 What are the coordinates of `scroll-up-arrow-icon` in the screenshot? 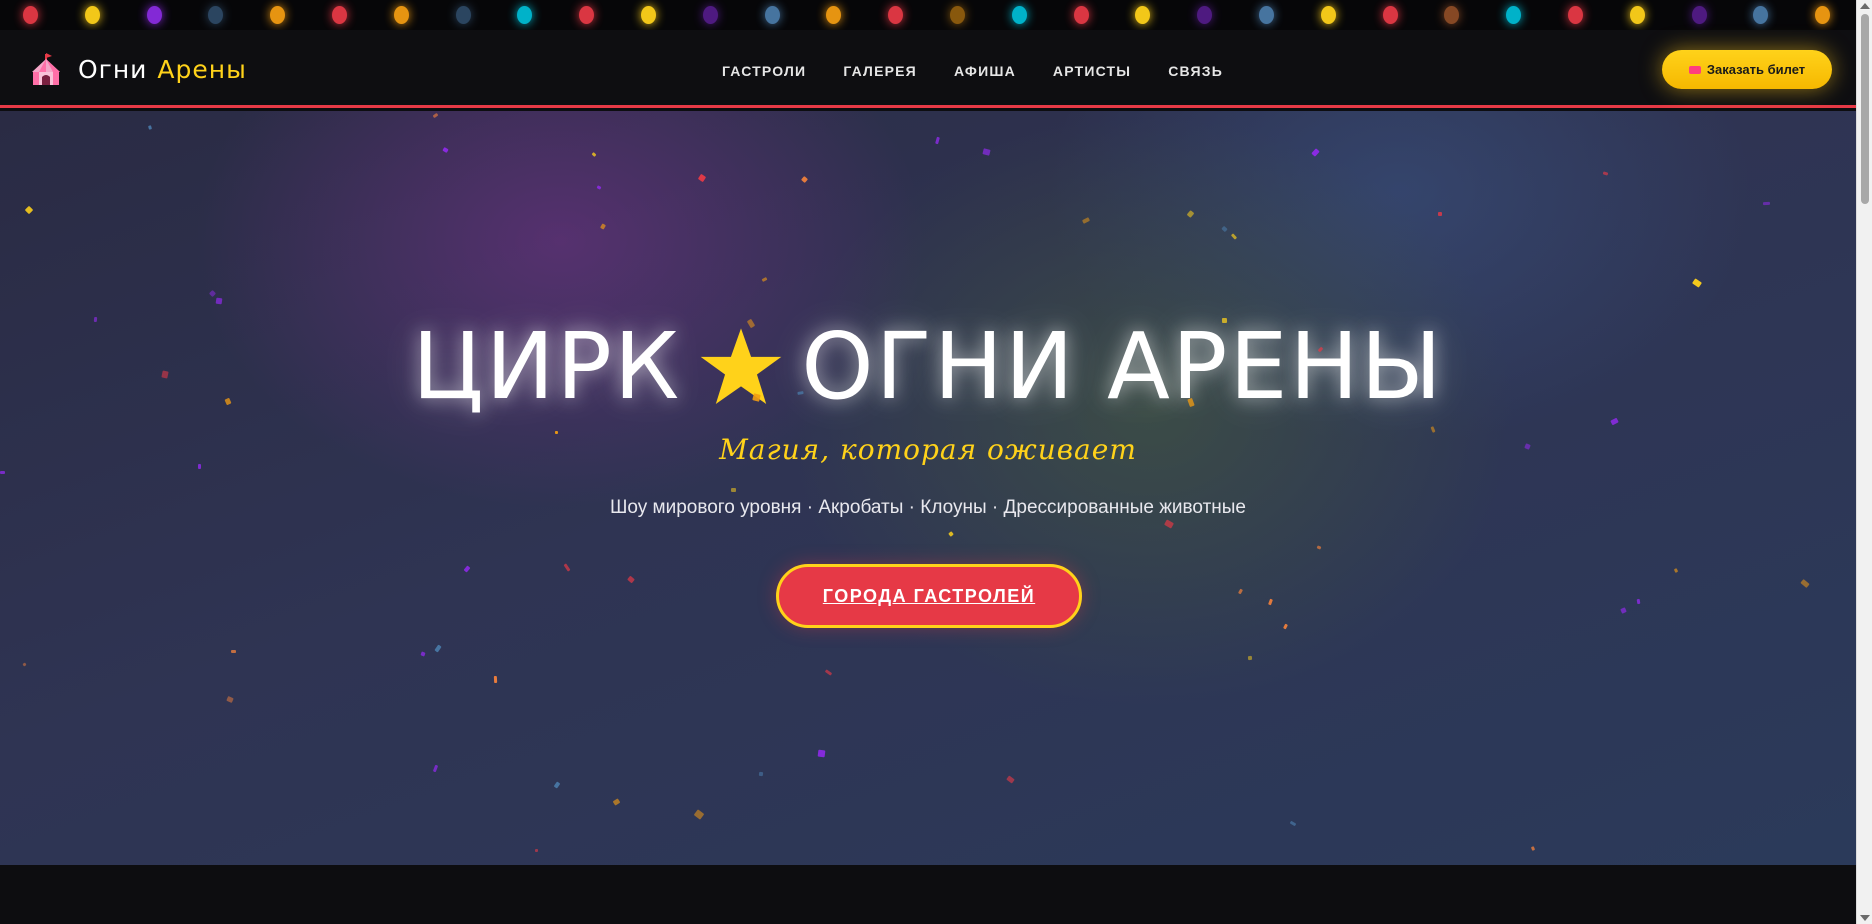 It's located at (1865, 6).